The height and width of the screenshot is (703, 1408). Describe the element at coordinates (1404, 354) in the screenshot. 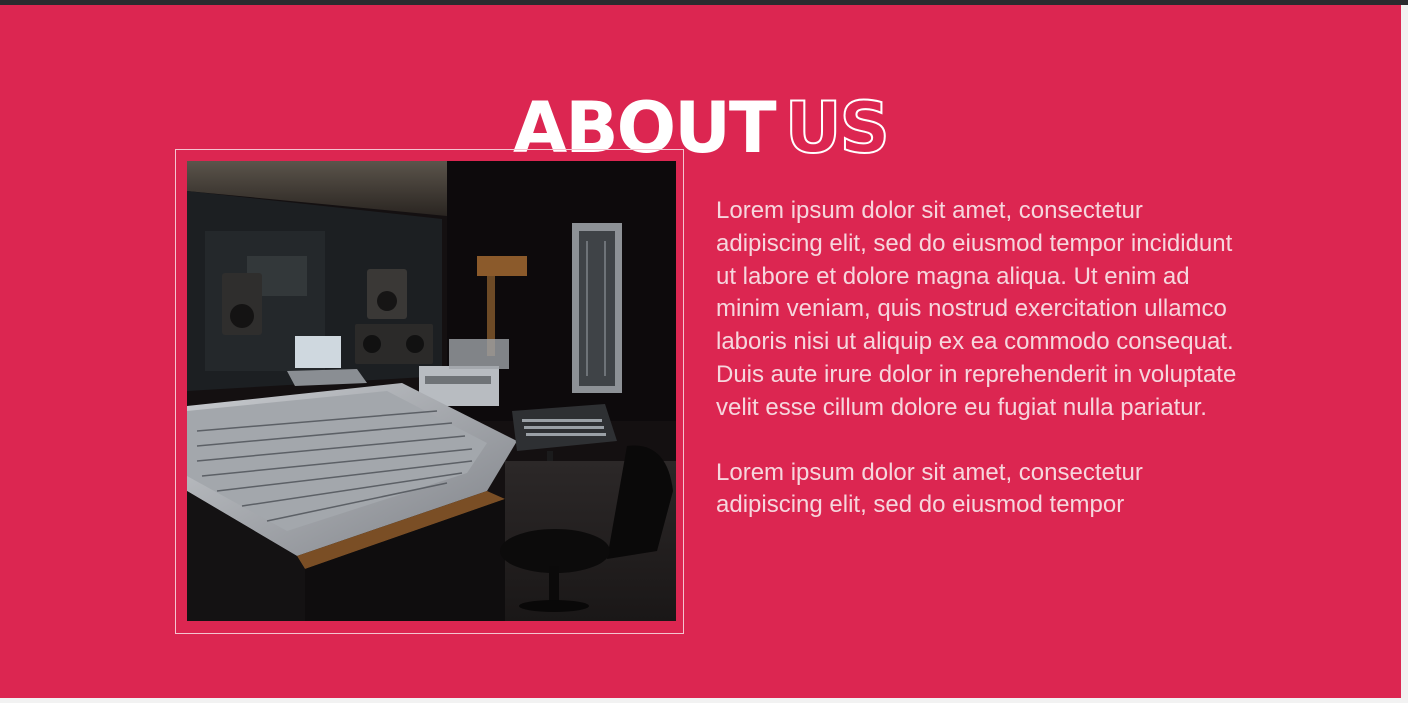

I see `page-gutter` at that location.